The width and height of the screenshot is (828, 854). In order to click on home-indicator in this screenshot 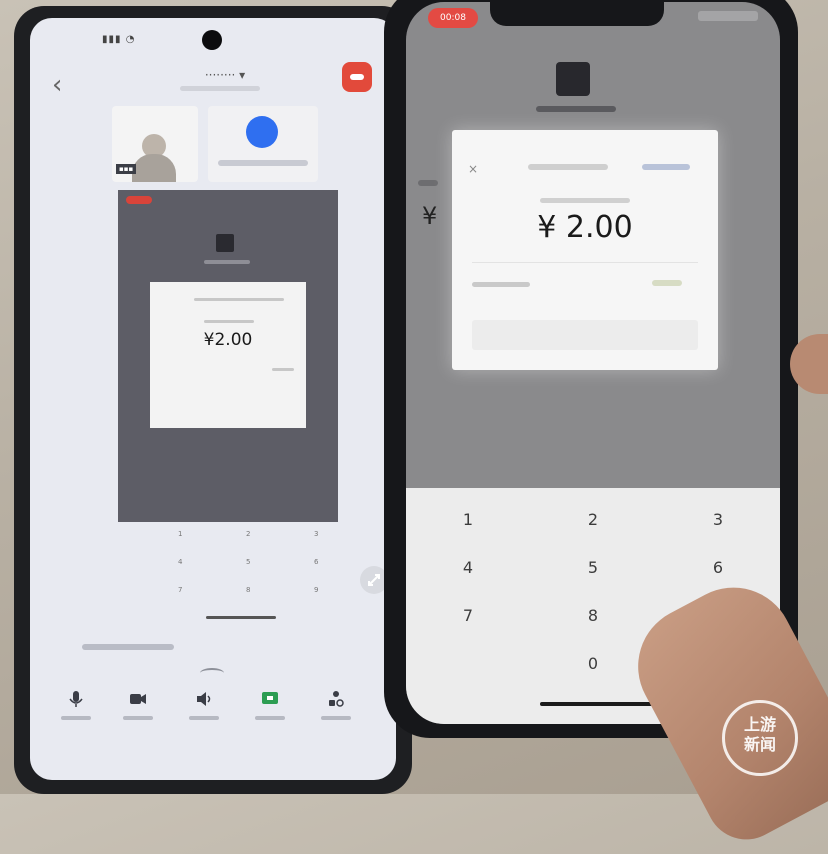, I will do `click(602, 704)`.